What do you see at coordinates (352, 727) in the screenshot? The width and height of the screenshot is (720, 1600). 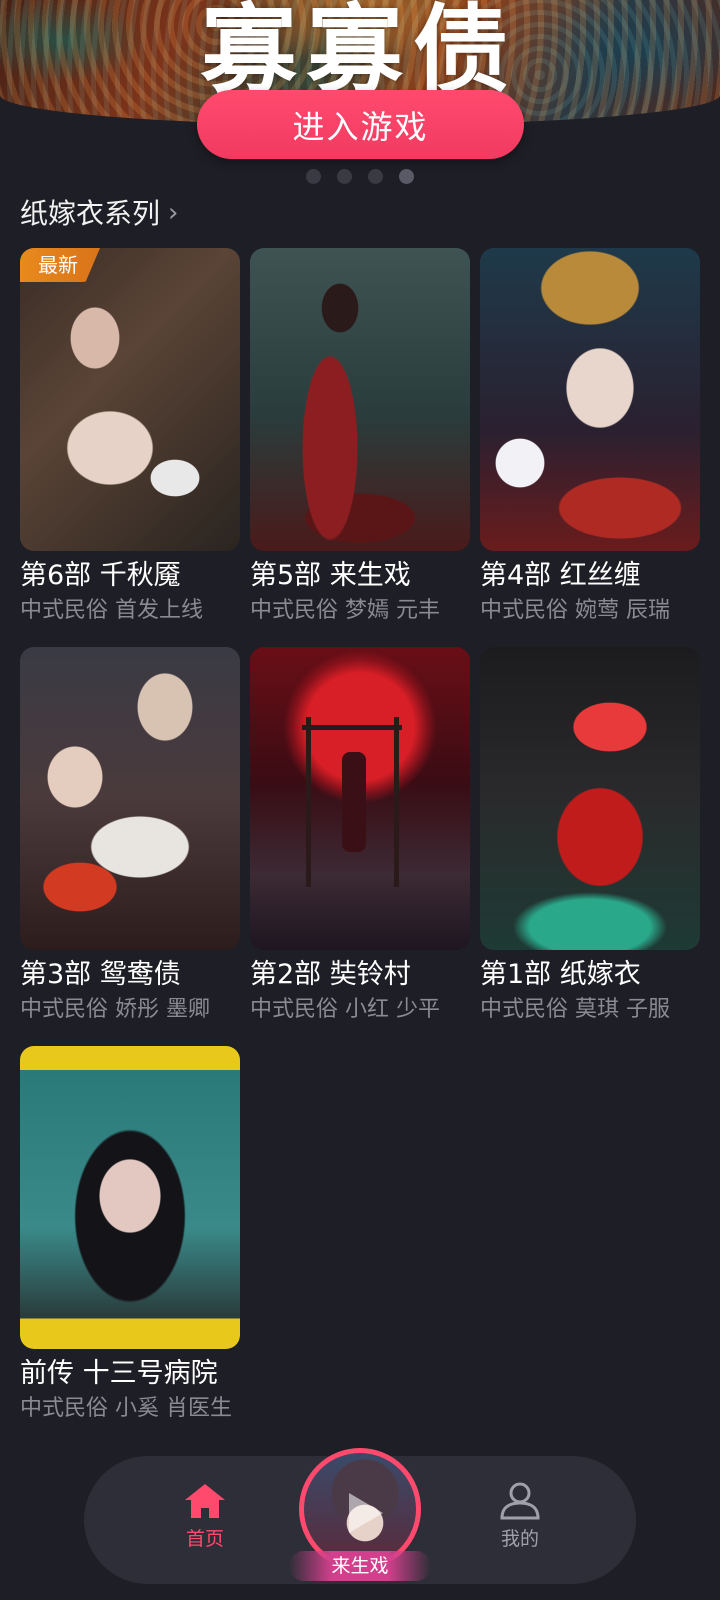 I see `gallows-beam` at bounding box center [352, 727].